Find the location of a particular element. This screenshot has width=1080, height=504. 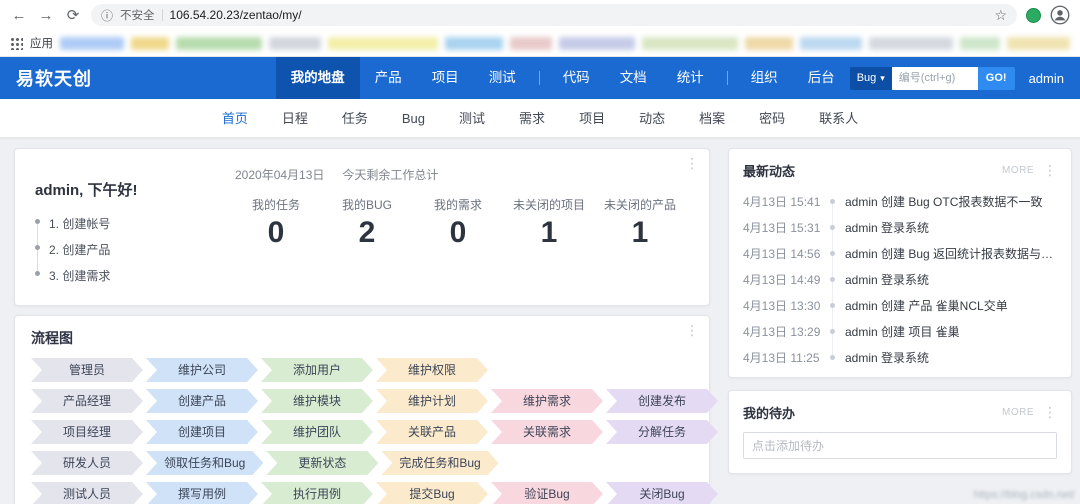

flow-step-0-2: 维护权限 is located at coordinates (432, 370).